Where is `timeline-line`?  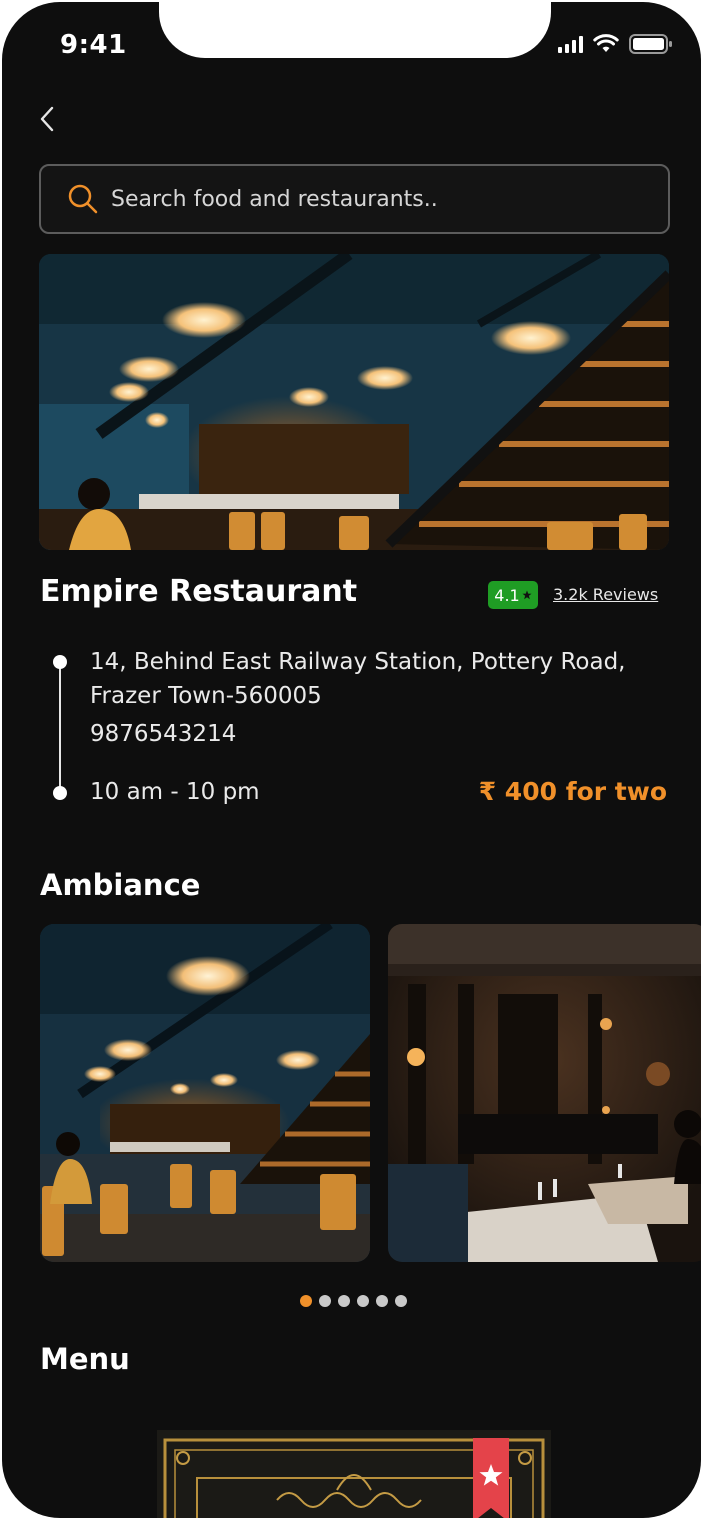 timeline-line is located at coordinates (60, 728).